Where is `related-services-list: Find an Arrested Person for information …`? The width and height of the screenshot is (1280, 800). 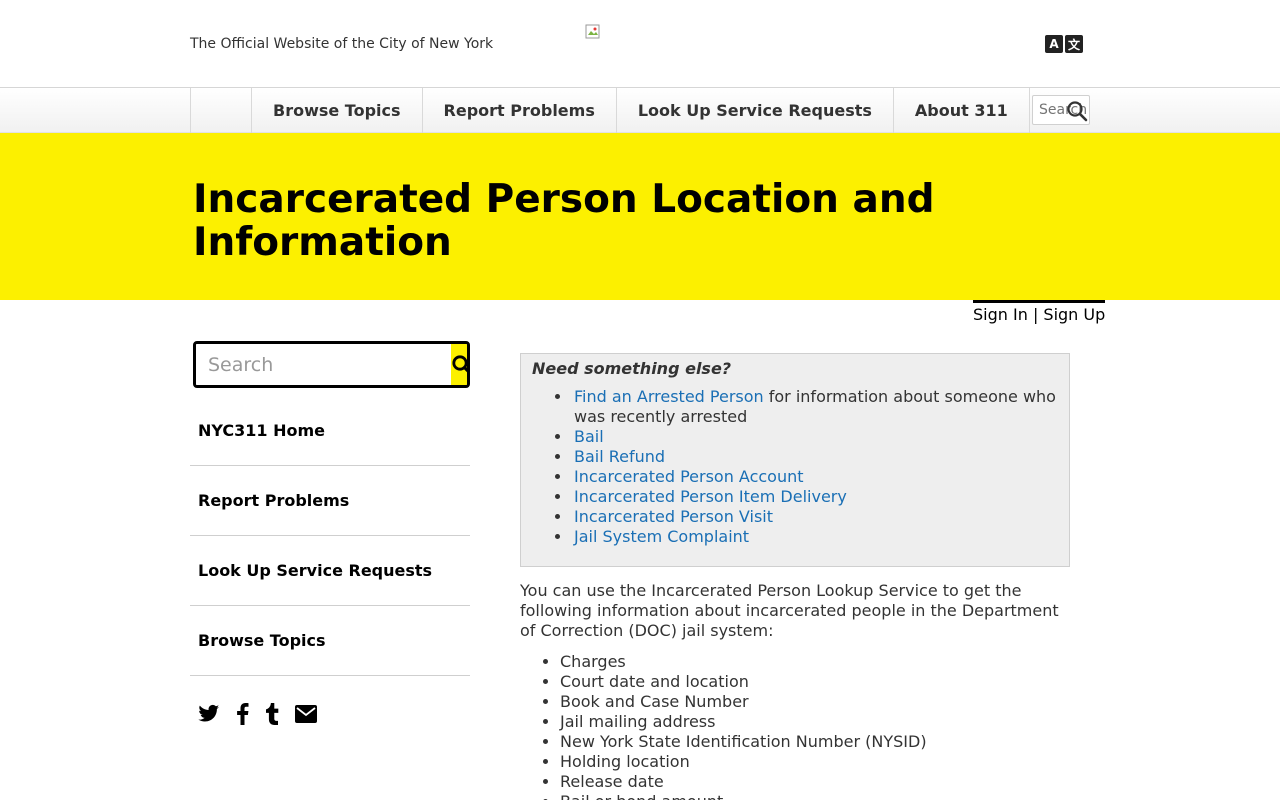
related-services-list: Find an Arrested Person for information … is located at coordinates (795, 467).